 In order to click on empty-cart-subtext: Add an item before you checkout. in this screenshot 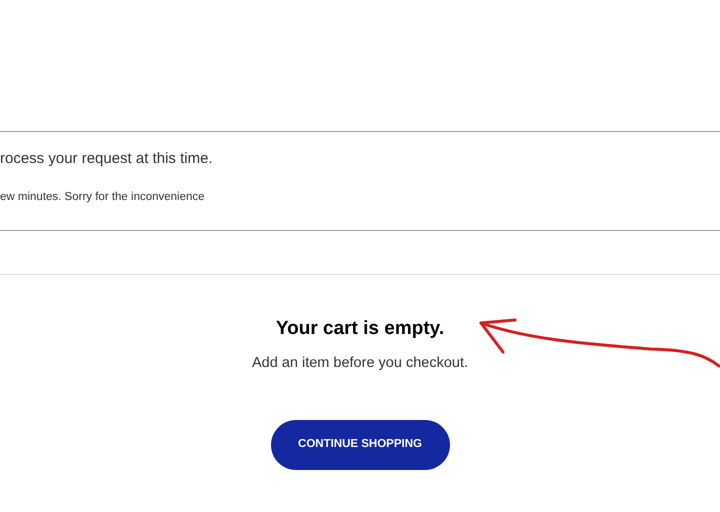, I will do `click(360, 363)`.